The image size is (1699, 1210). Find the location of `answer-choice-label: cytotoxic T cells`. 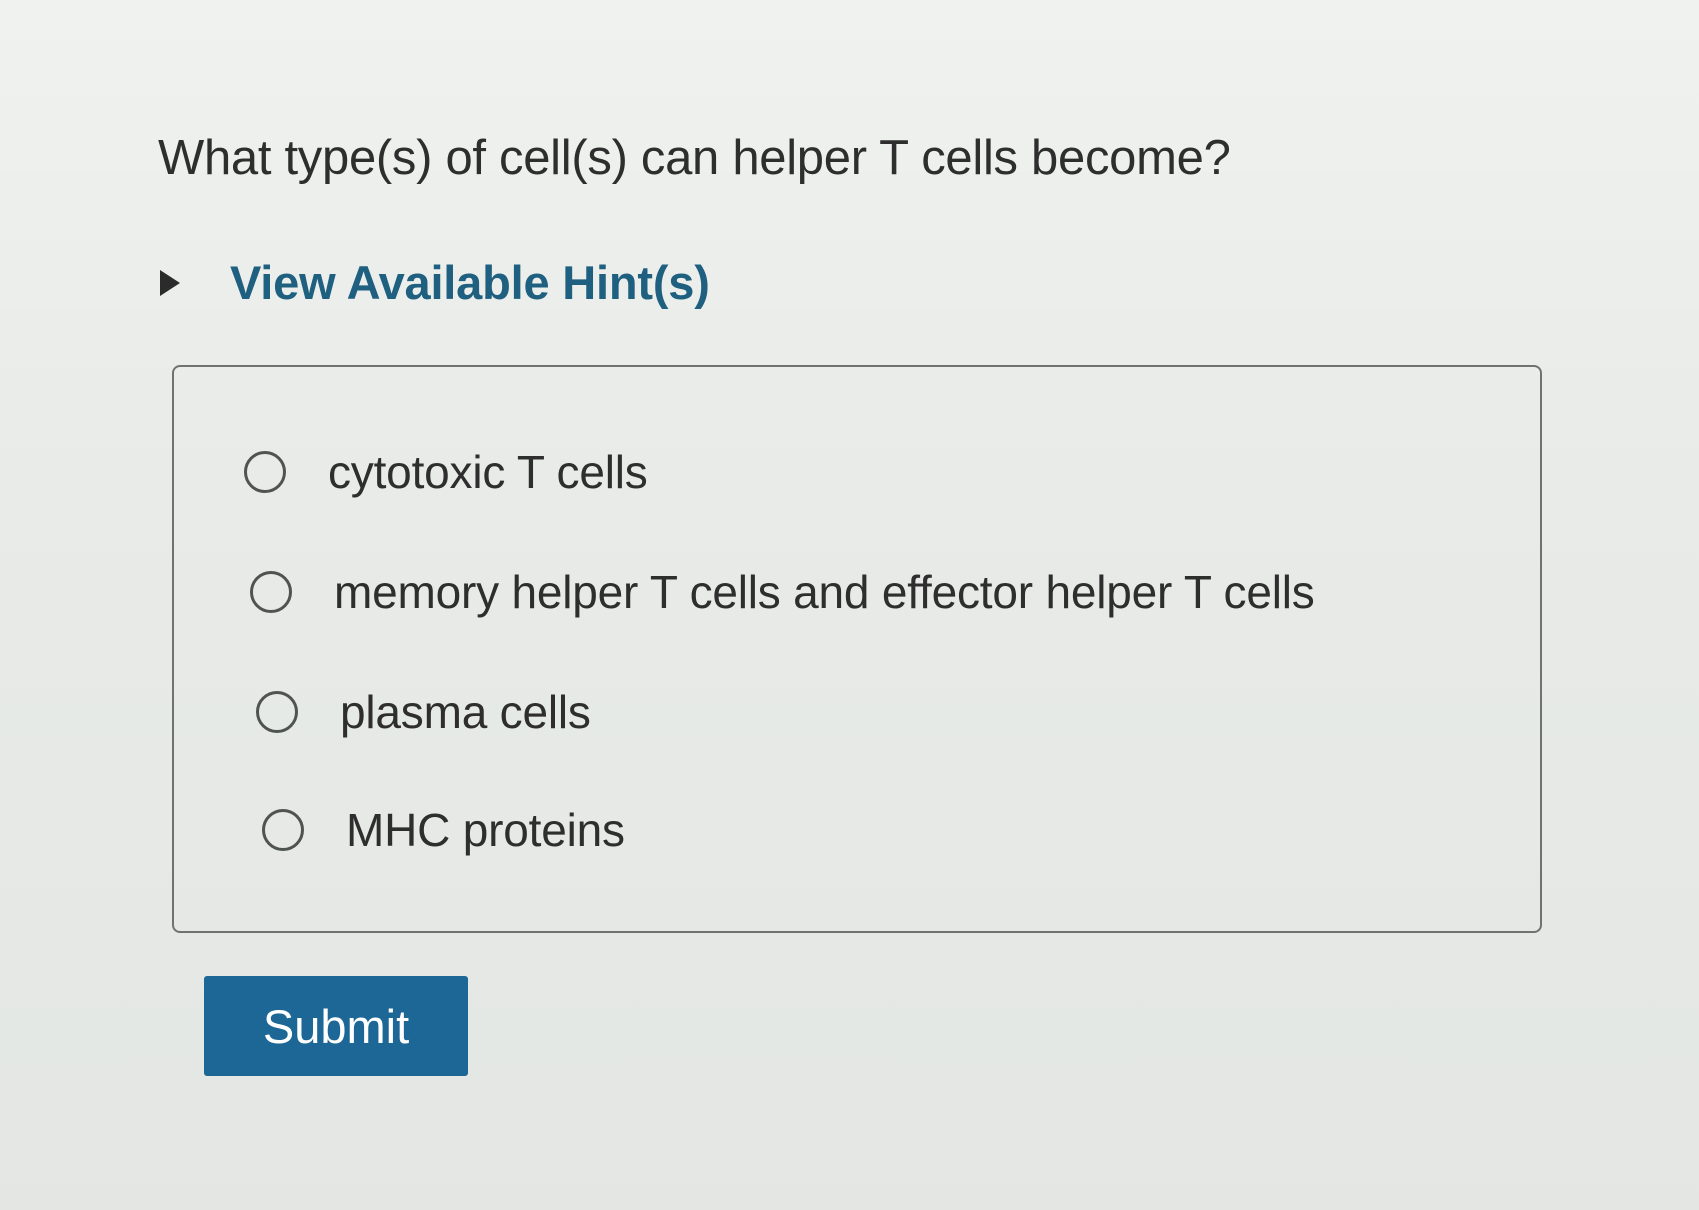

answer-choice-label: cytotoxic T cells is located at coordinates (488, 472).